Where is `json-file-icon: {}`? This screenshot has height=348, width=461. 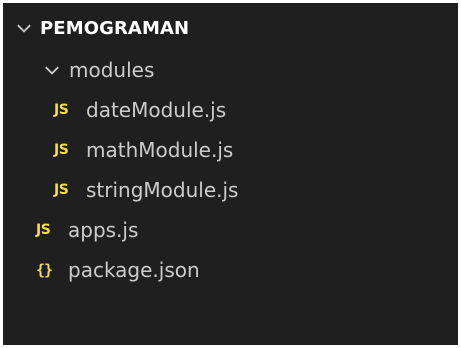 json-file-icon: {} is located at coordinates (44, 270).